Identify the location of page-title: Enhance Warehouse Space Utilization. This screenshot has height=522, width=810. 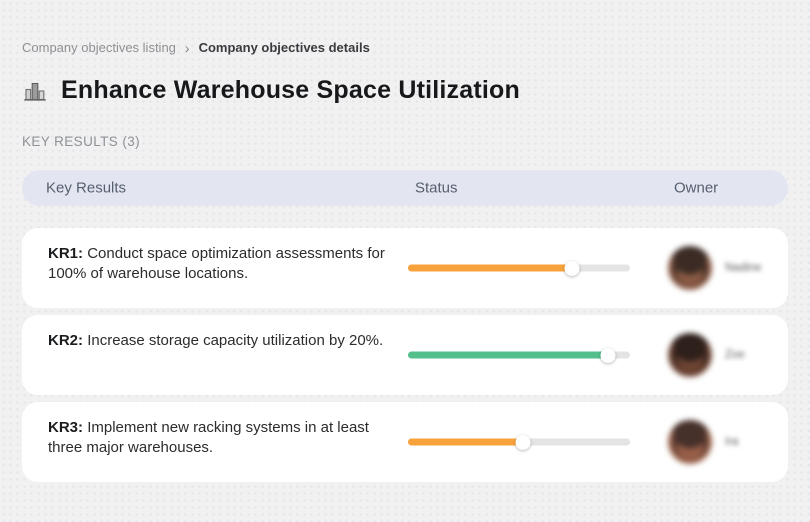
(290, 90).